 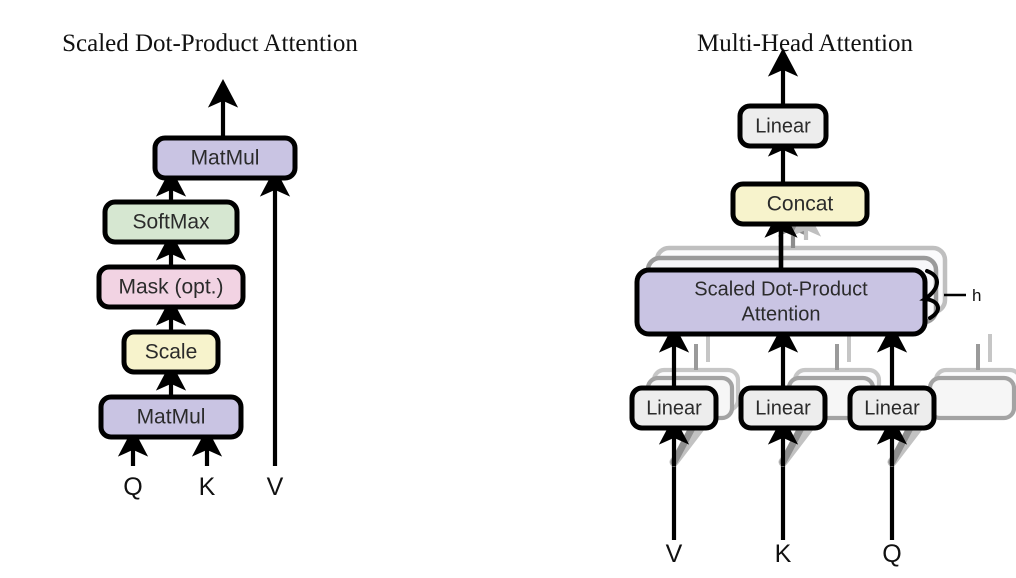 I want to click on box-linear-k: Linear, so click(x=783, y=408).